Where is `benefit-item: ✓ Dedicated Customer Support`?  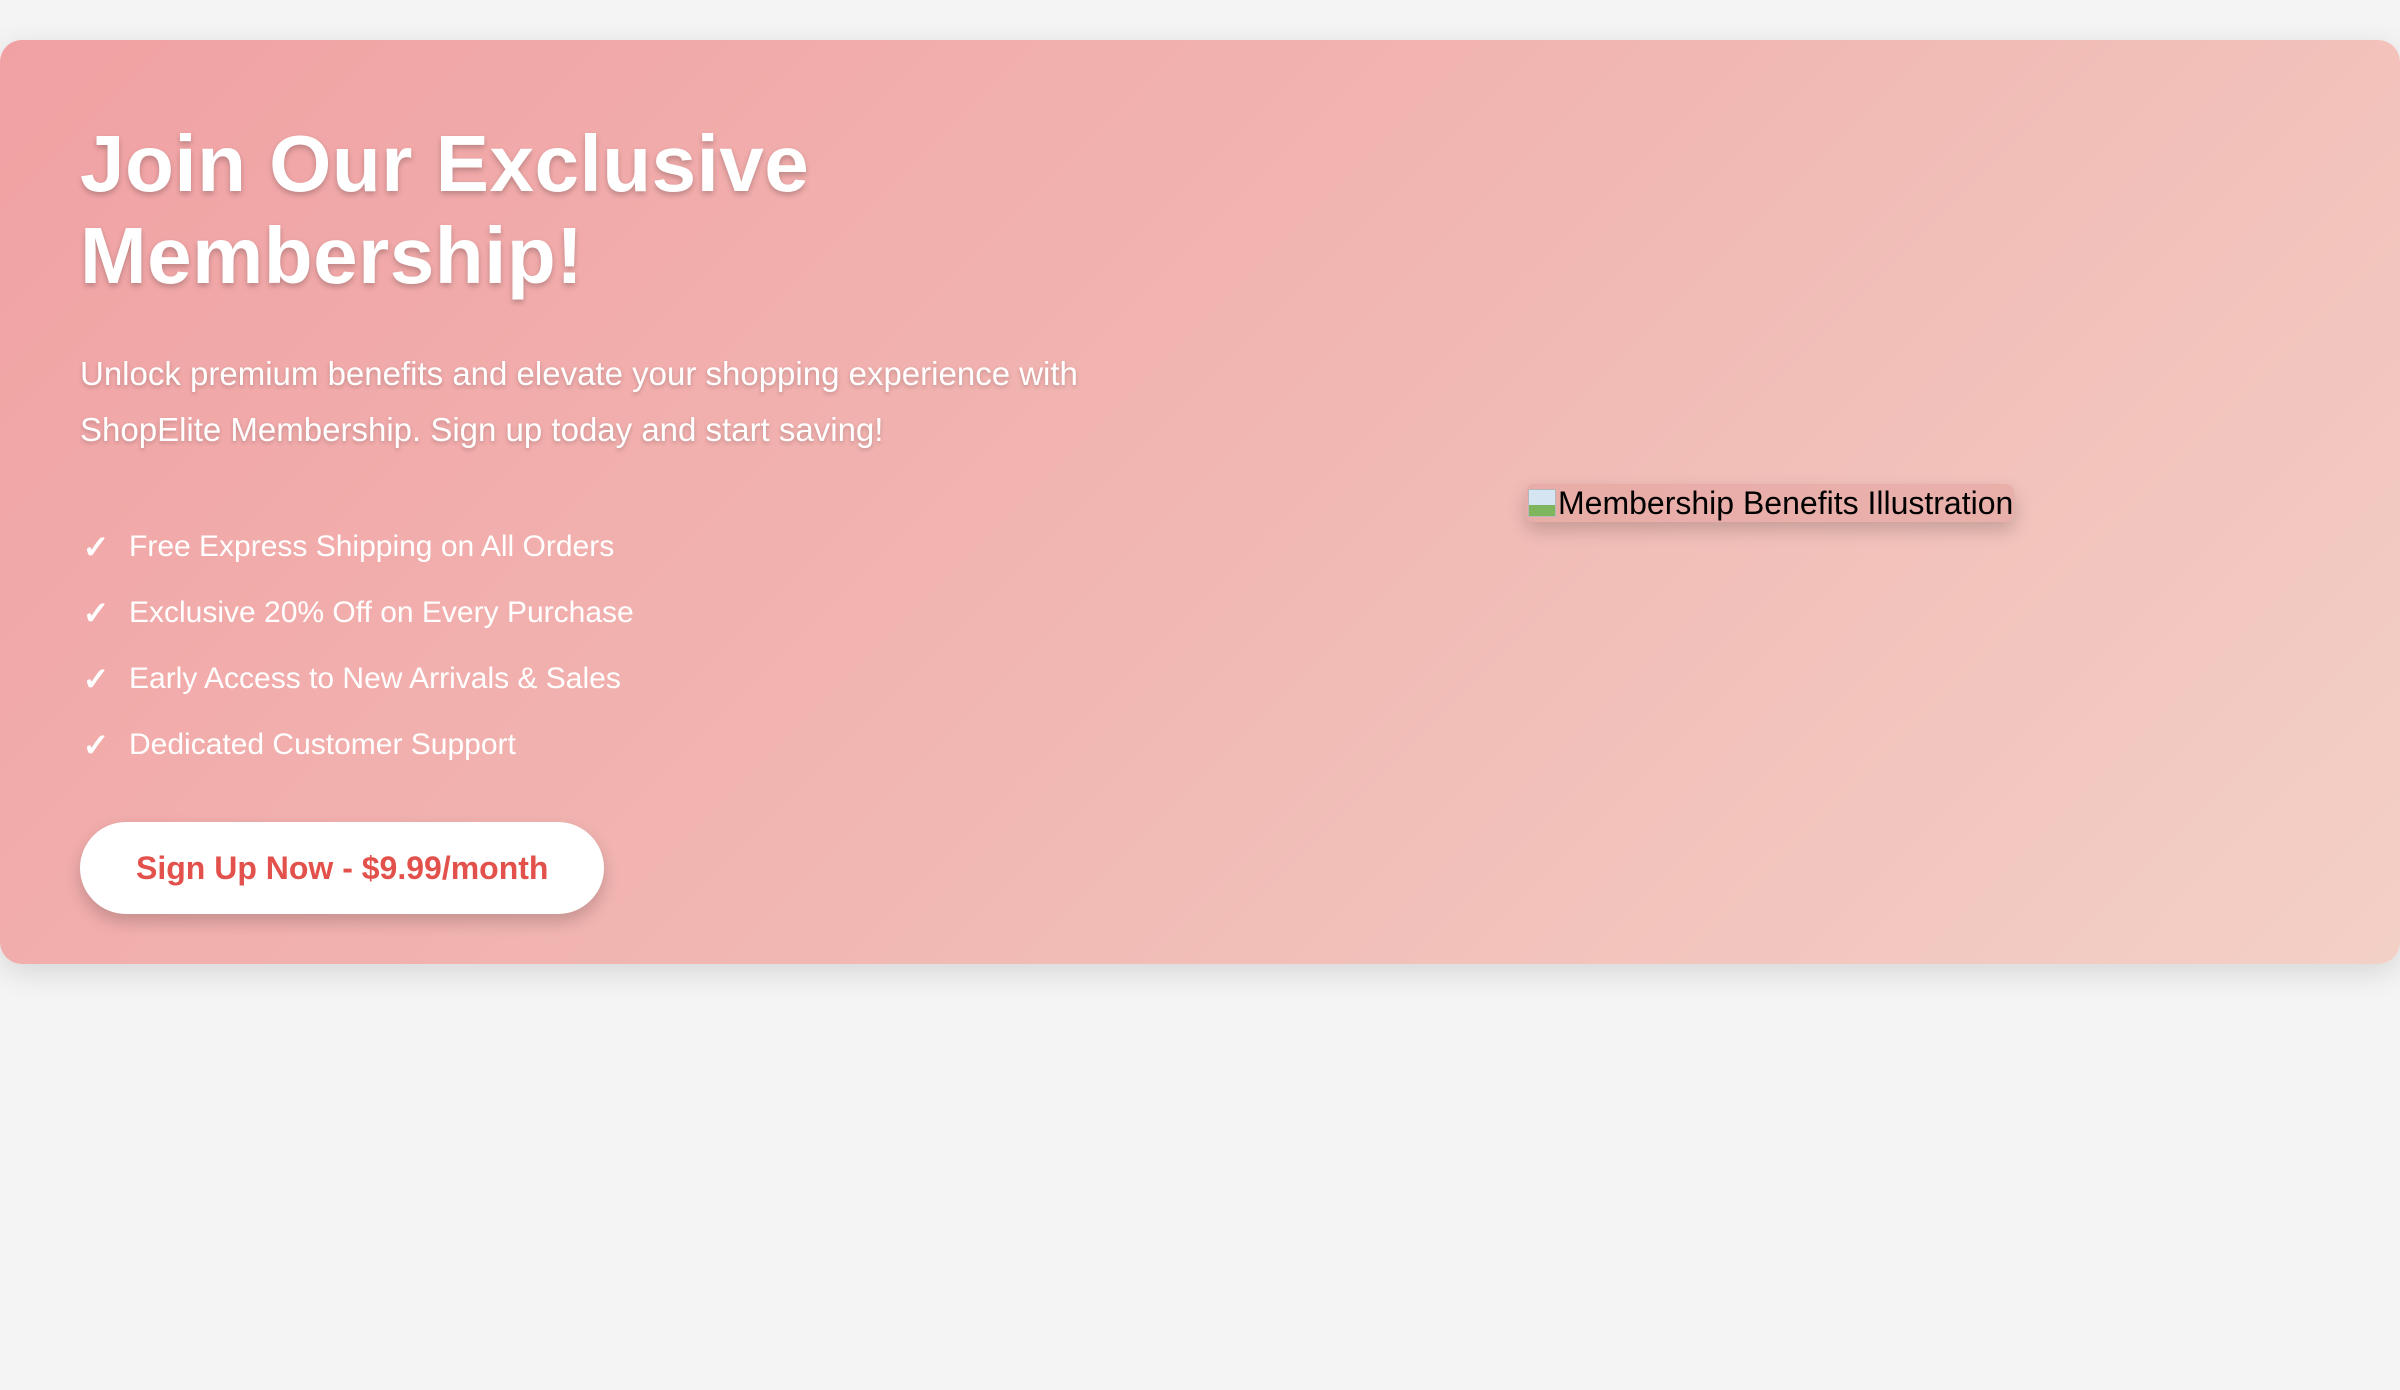 benefit-item: ✓ Dedicated Customer Support is located at coordinates (650, 745).